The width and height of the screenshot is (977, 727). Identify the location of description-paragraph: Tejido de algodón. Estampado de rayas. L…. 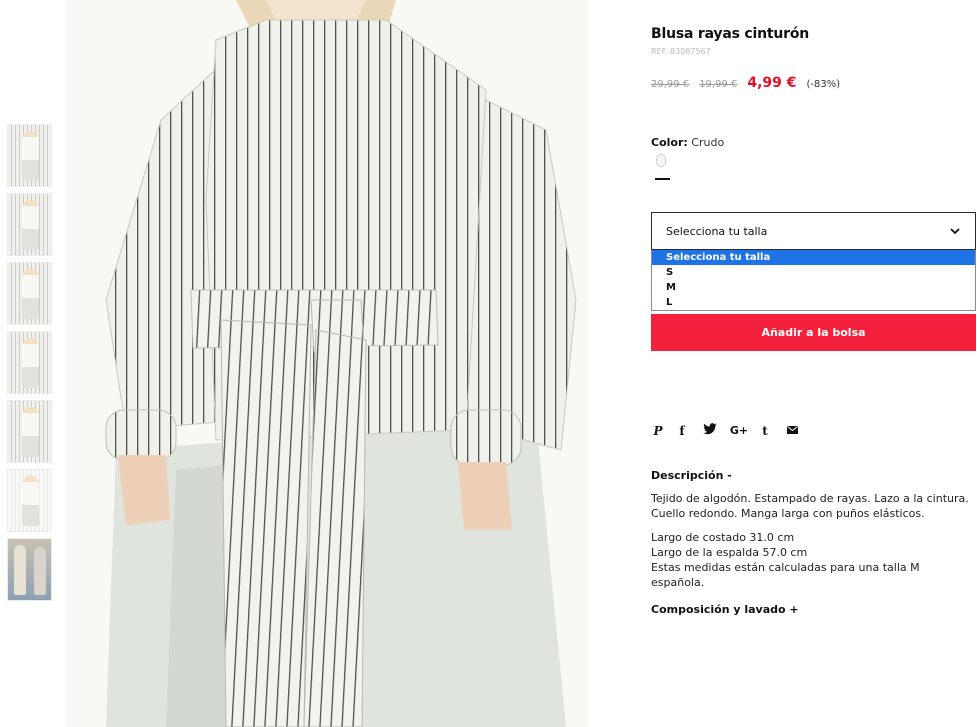
(810, 506).